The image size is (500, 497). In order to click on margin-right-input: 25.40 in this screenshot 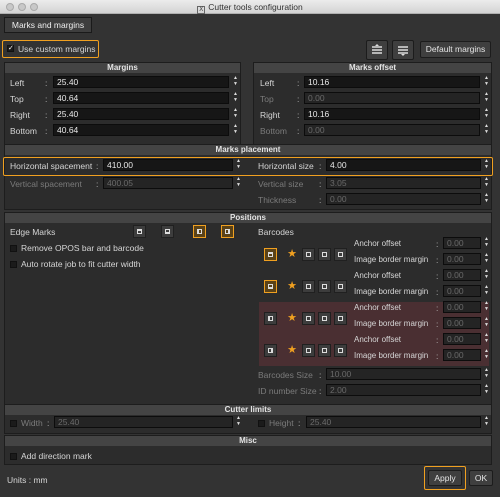, I will do `click(141, 114)`.